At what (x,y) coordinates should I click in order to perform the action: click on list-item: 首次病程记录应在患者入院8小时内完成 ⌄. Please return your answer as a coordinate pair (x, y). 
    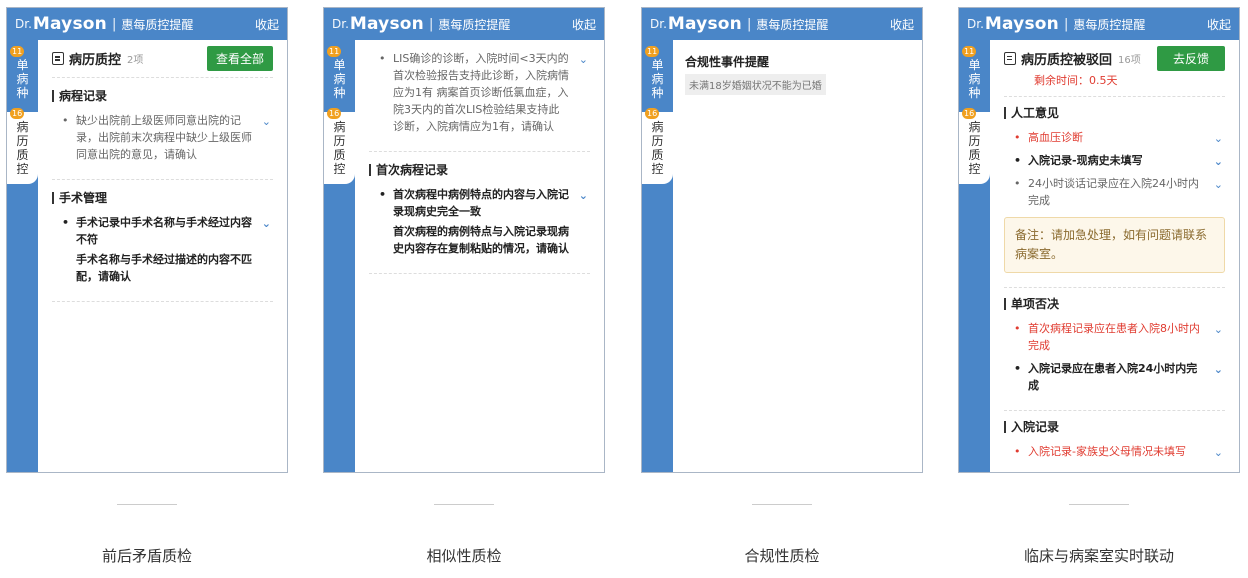
    Looking at the image, I should click on (1114, 337).